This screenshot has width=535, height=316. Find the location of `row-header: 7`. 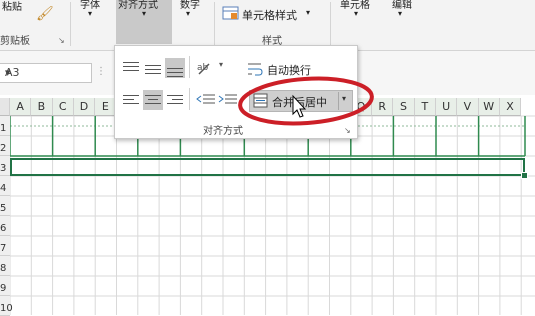

row-header: 7 is located at coordinates (5, 246).